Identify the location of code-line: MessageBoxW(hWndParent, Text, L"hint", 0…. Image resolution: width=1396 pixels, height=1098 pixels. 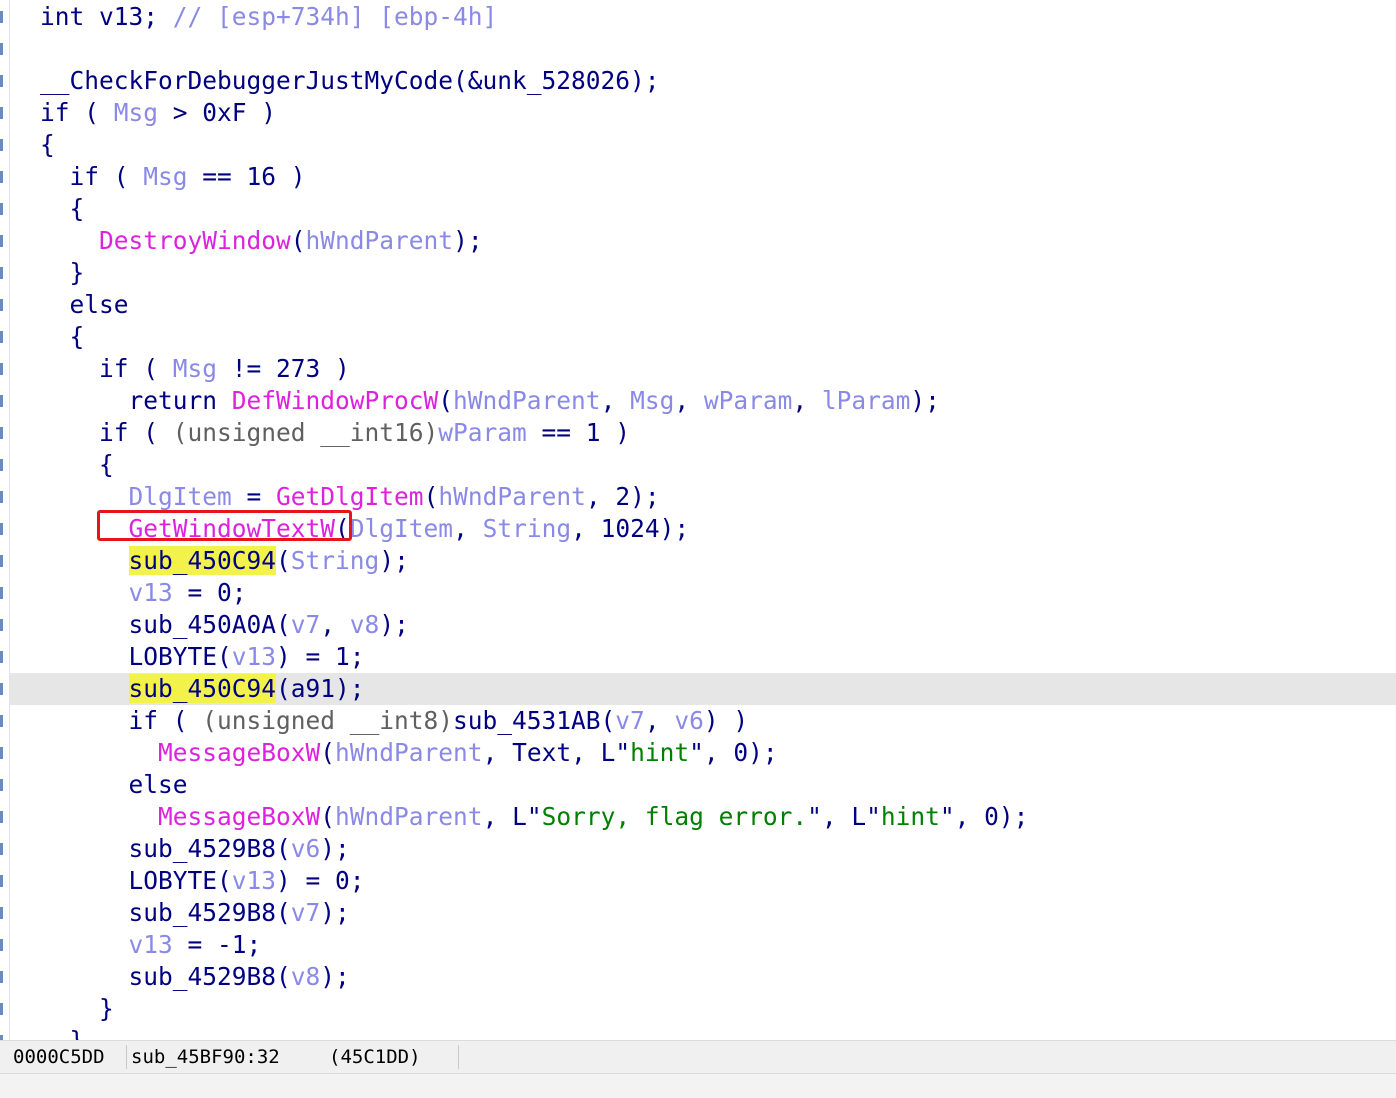
(703, 753).